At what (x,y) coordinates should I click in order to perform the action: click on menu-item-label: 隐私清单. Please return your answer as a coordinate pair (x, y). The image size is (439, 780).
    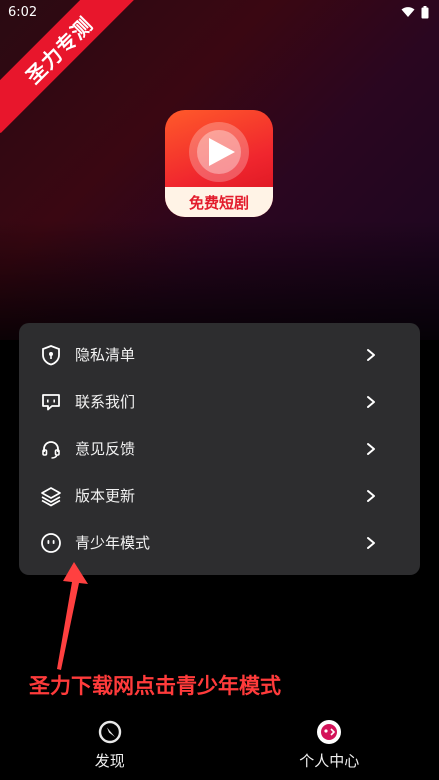
    Looking at the image, I should click on (105, 355).